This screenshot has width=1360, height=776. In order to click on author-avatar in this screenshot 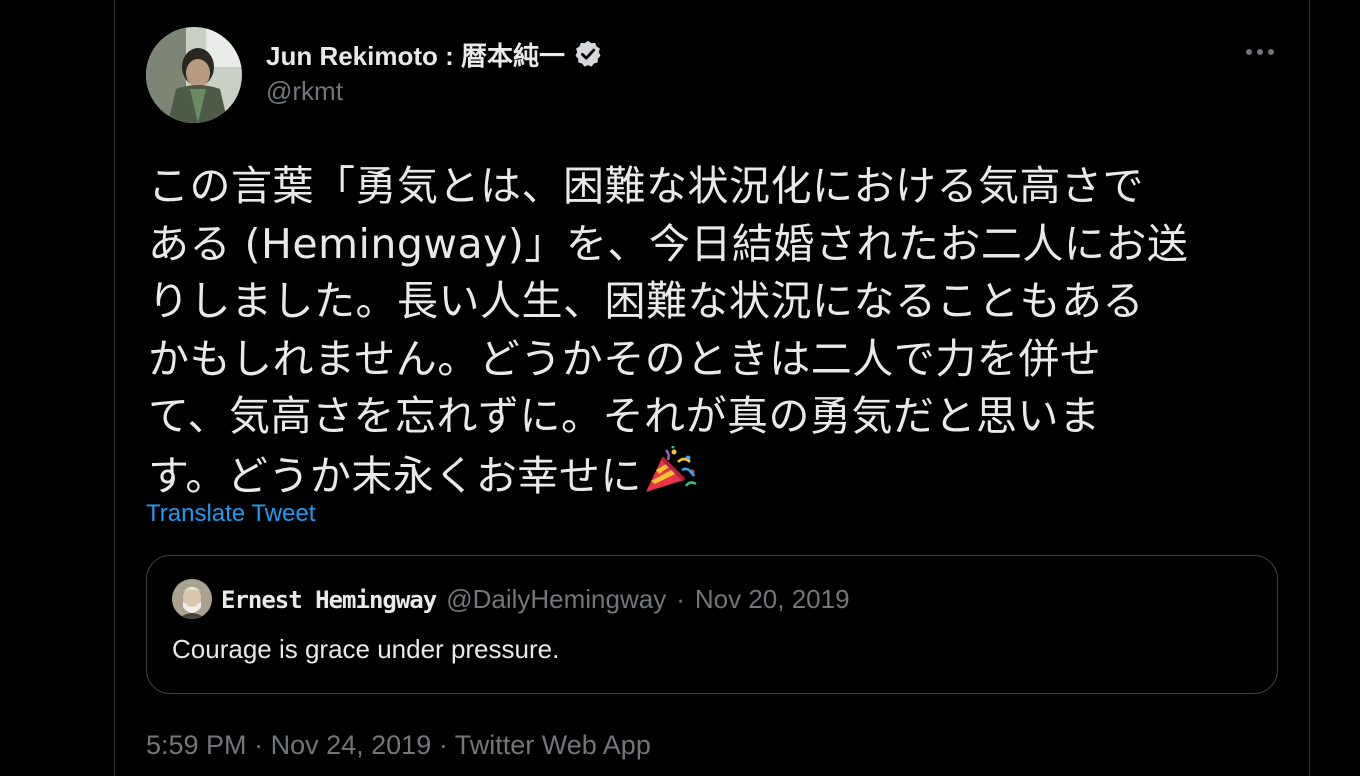, I will do `click(194, 75)`.